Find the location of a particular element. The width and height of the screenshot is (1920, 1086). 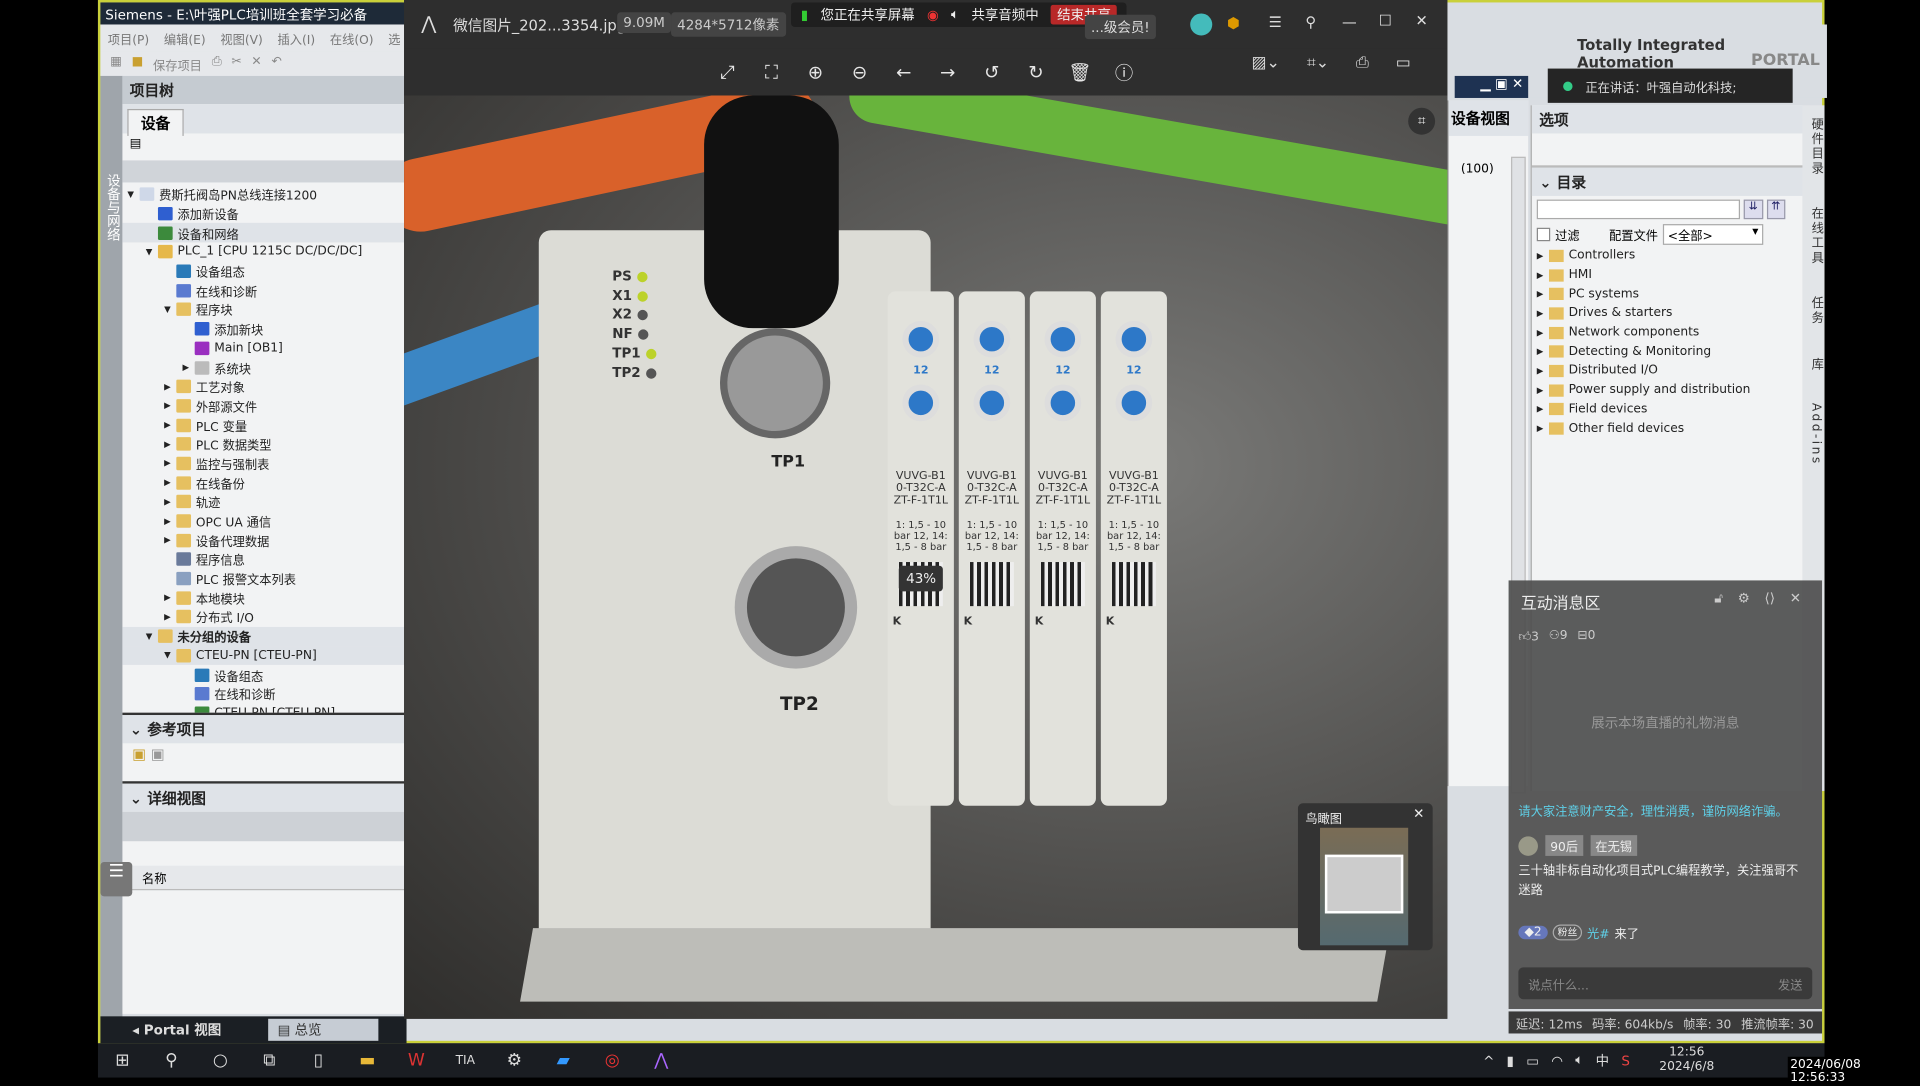

catalog-item: ▶ Drives & starters is located at coordinates (1667, 313).